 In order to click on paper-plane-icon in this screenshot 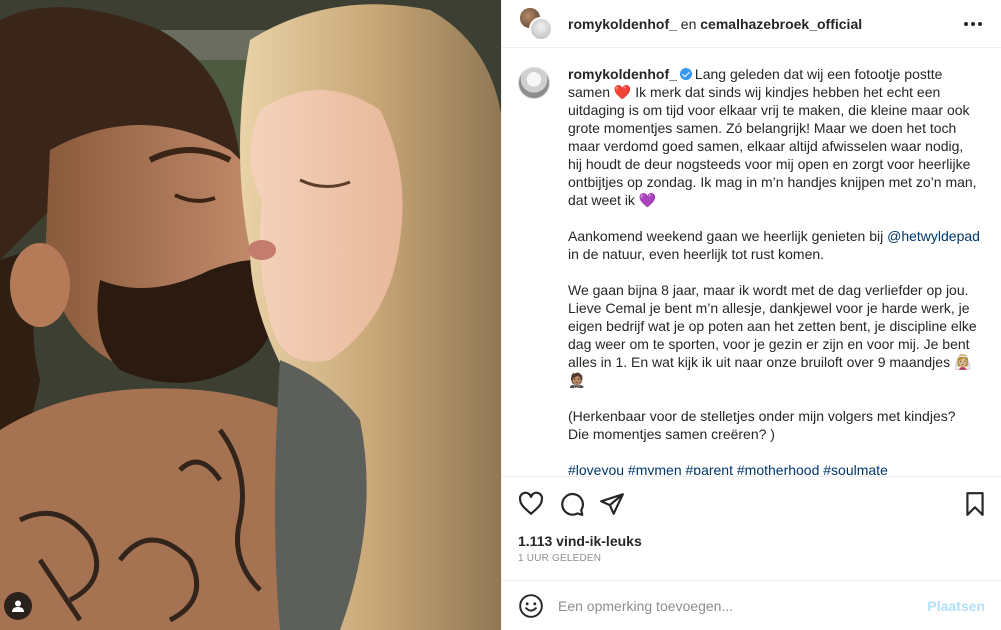, I will do `click(612, 504)`.